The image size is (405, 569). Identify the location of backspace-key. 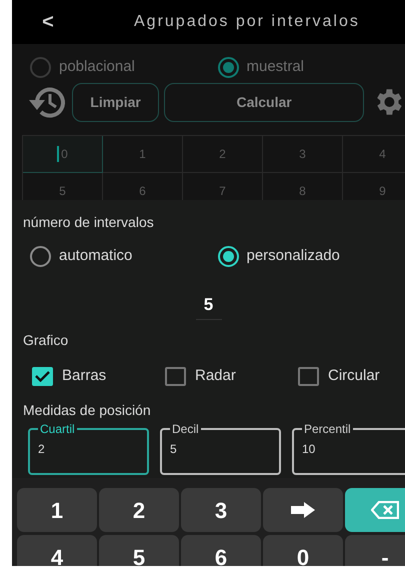
(375, 510).